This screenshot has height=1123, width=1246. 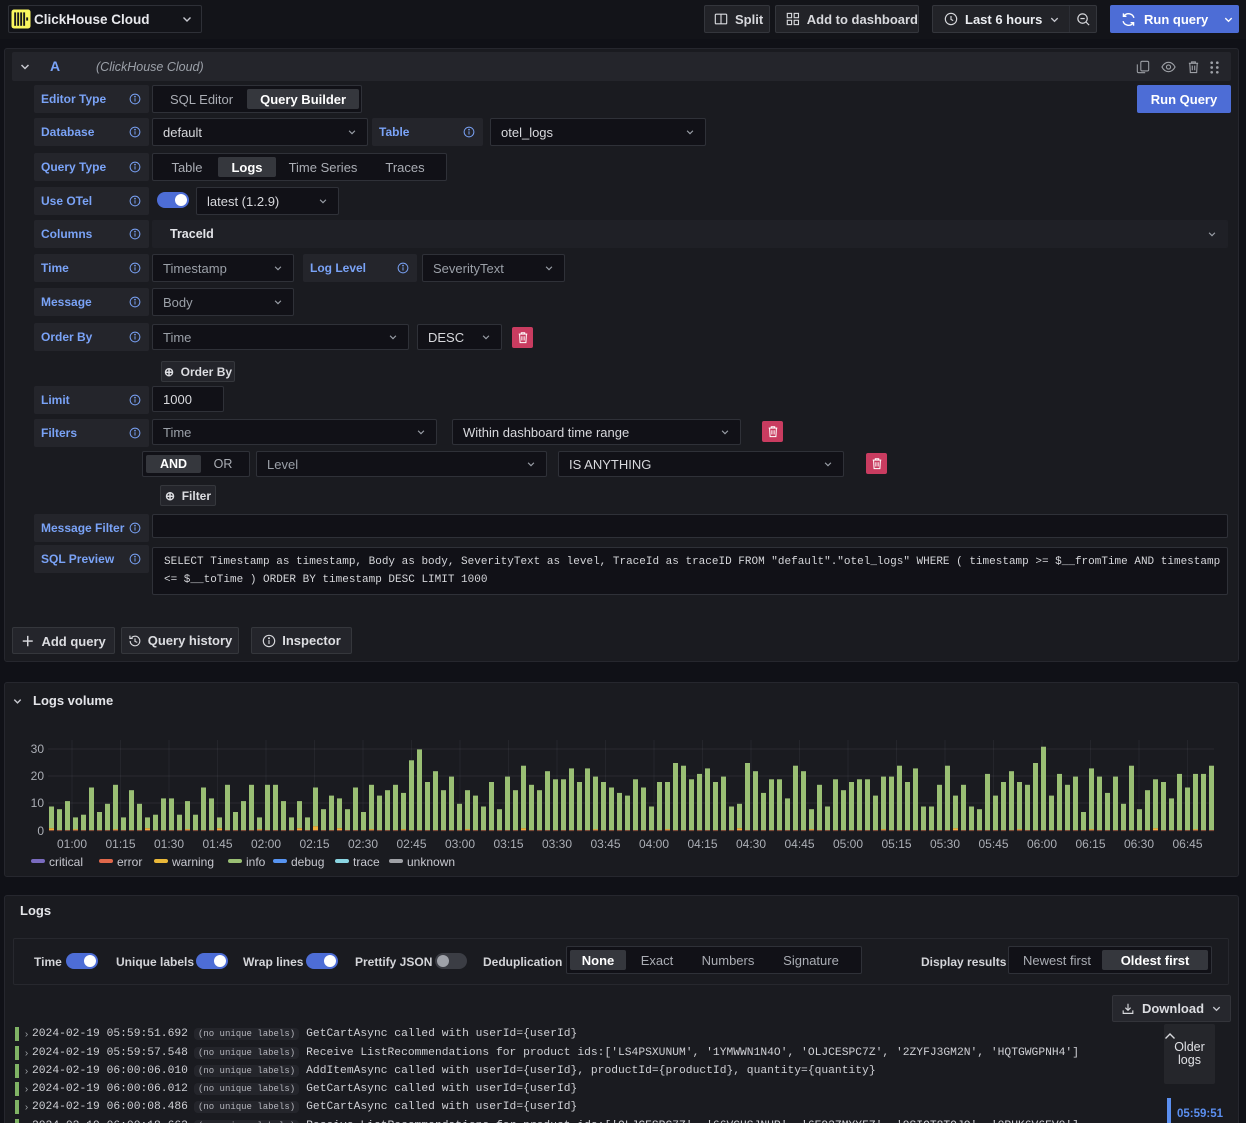 I want to click on svg-text: 04:15, so click(x=702, y=844).